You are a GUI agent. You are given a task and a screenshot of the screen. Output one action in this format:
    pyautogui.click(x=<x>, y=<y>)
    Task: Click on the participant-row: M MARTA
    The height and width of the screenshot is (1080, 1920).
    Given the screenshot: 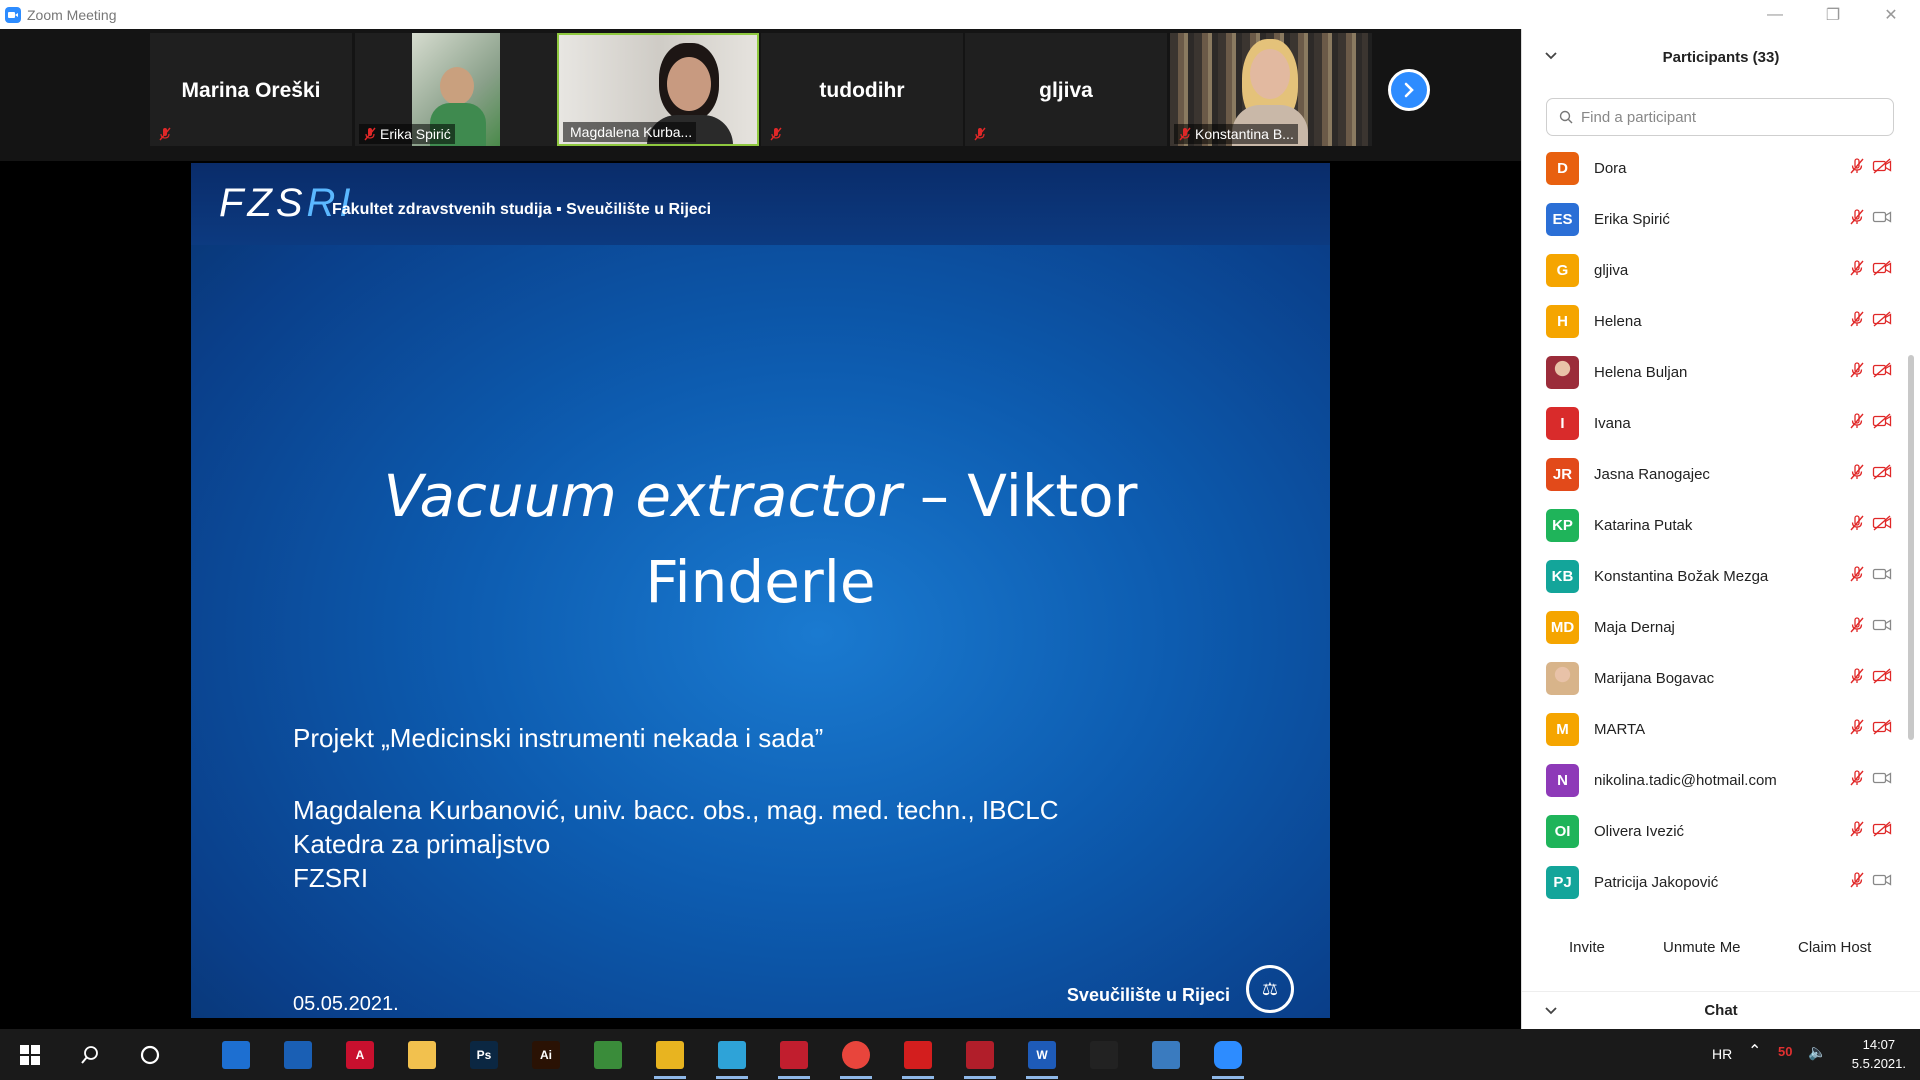 What is the action you would take?
    pyautogui.click(x=1712, y=729)
    